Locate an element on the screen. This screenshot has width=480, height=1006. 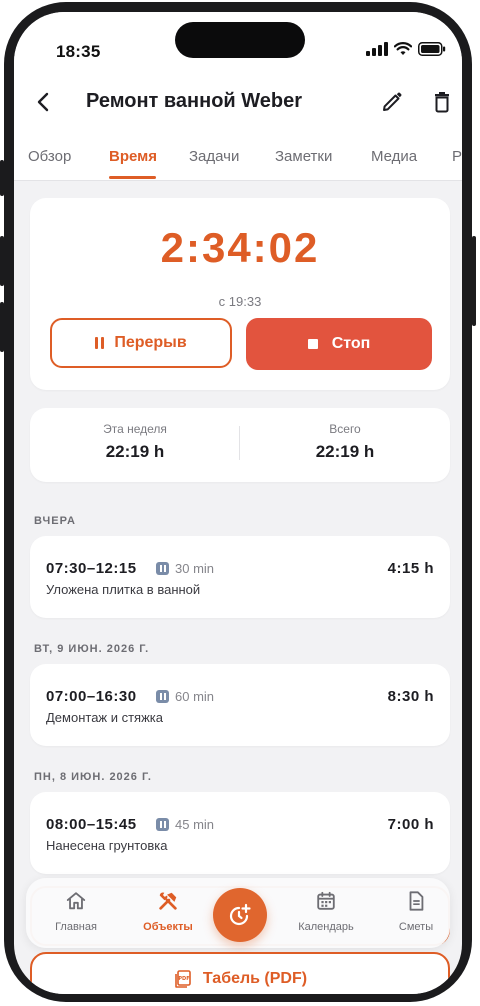
dynamic-island is located at coordinates (240, 40).